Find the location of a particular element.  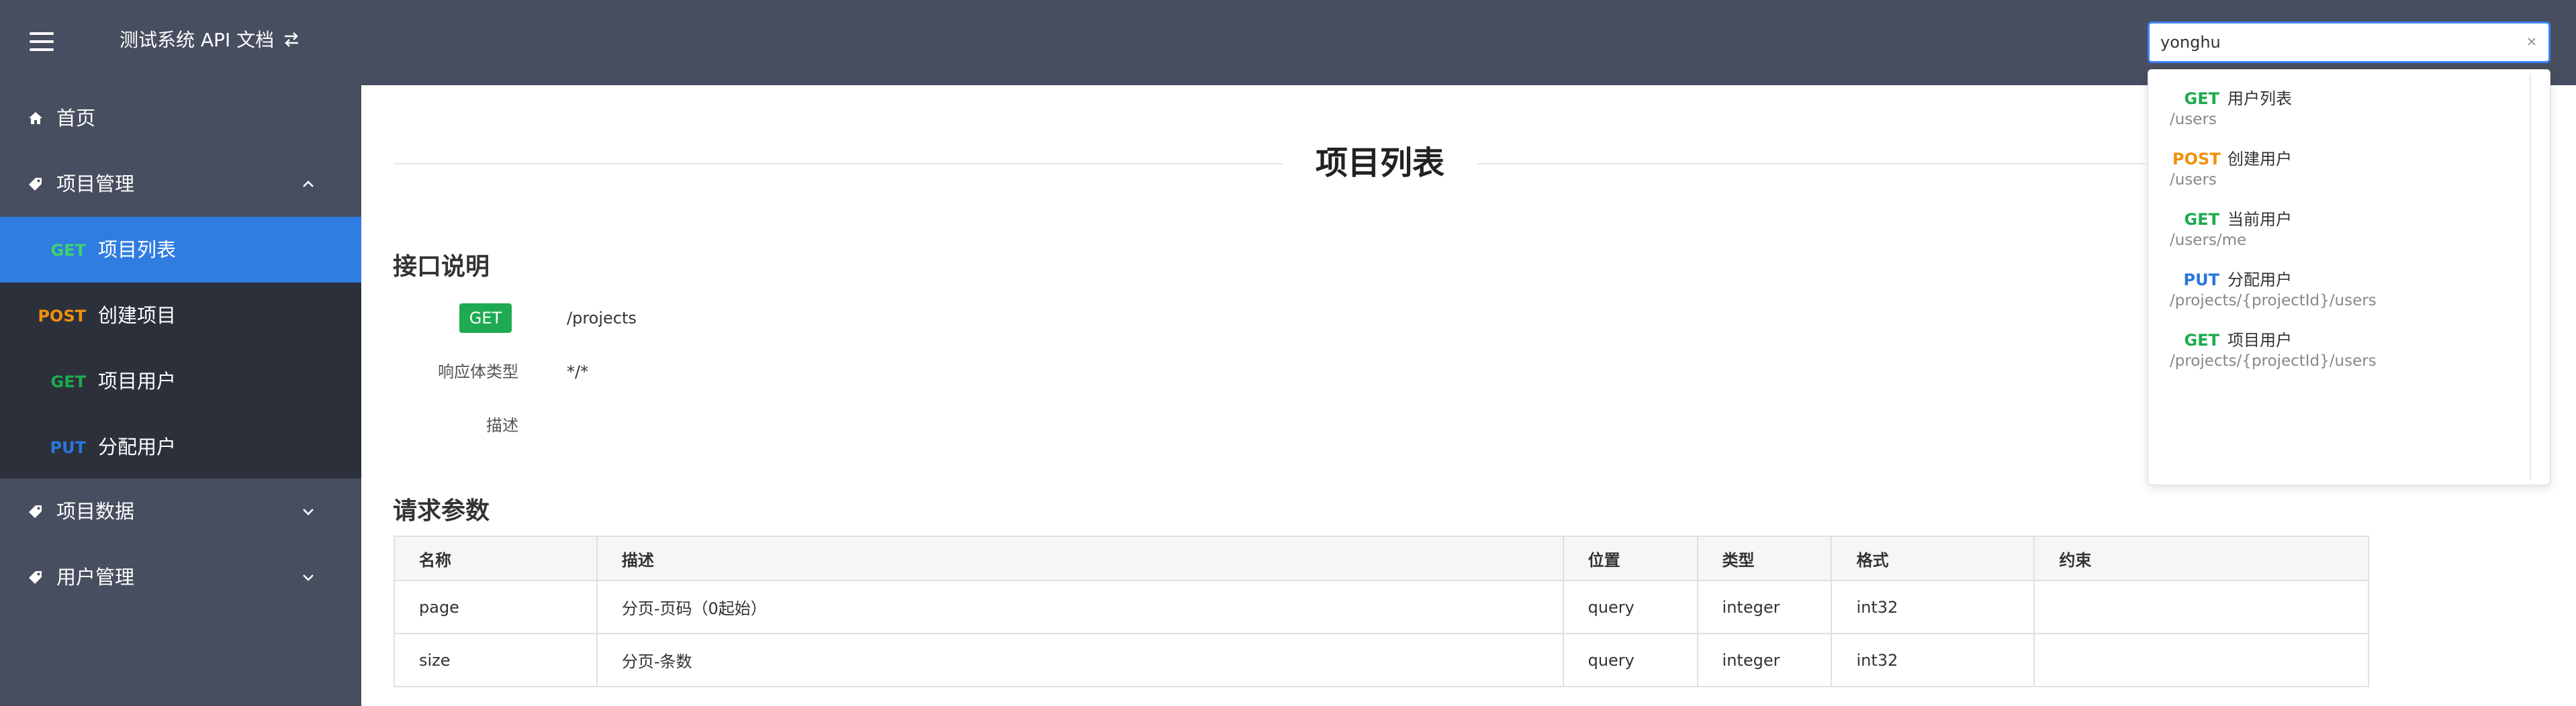

sidebar-item-label: 创建项目 is located at coordinates (137, 315).